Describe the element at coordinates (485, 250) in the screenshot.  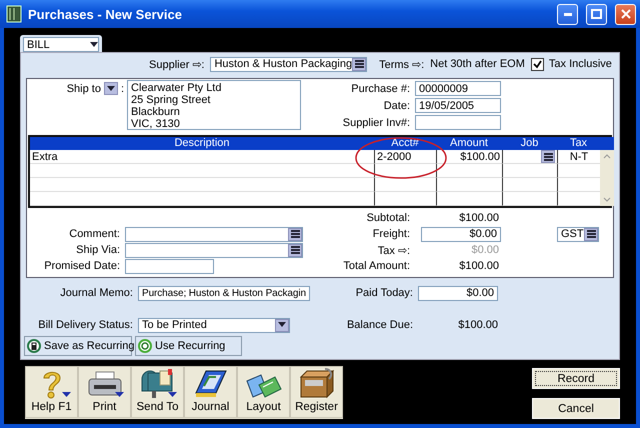
I see `total-value: $0.00` at that location.